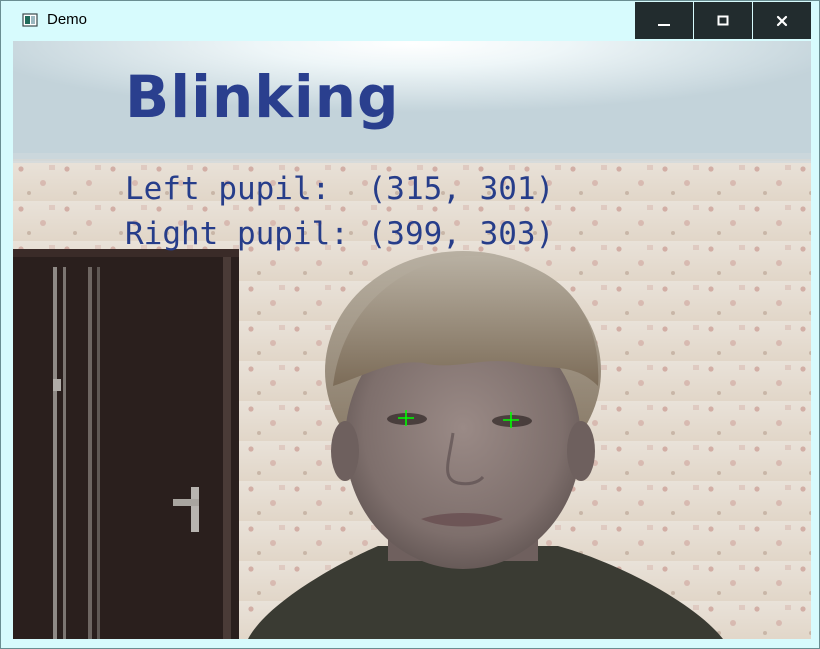 Image resolution: width=820 pixels, height=649 pixels. What do you see at coordinates (406, 418) in the screenshot?
I see `left-pupil-marker` at bounding box center [406, 418].